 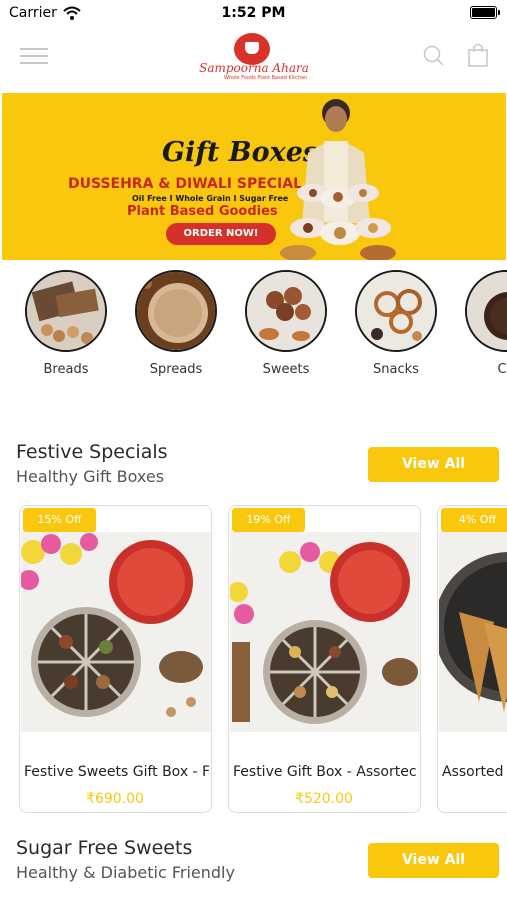 I want to click on category-cakes: Ca, so click(x=485, y=323).